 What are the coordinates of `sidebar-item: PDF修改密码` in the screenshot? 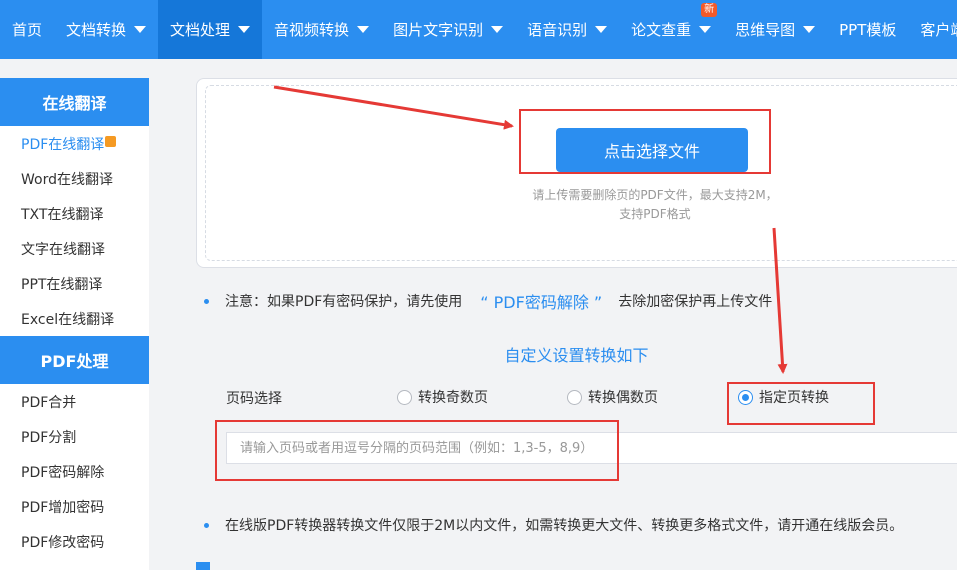 It's located at (74, 541).